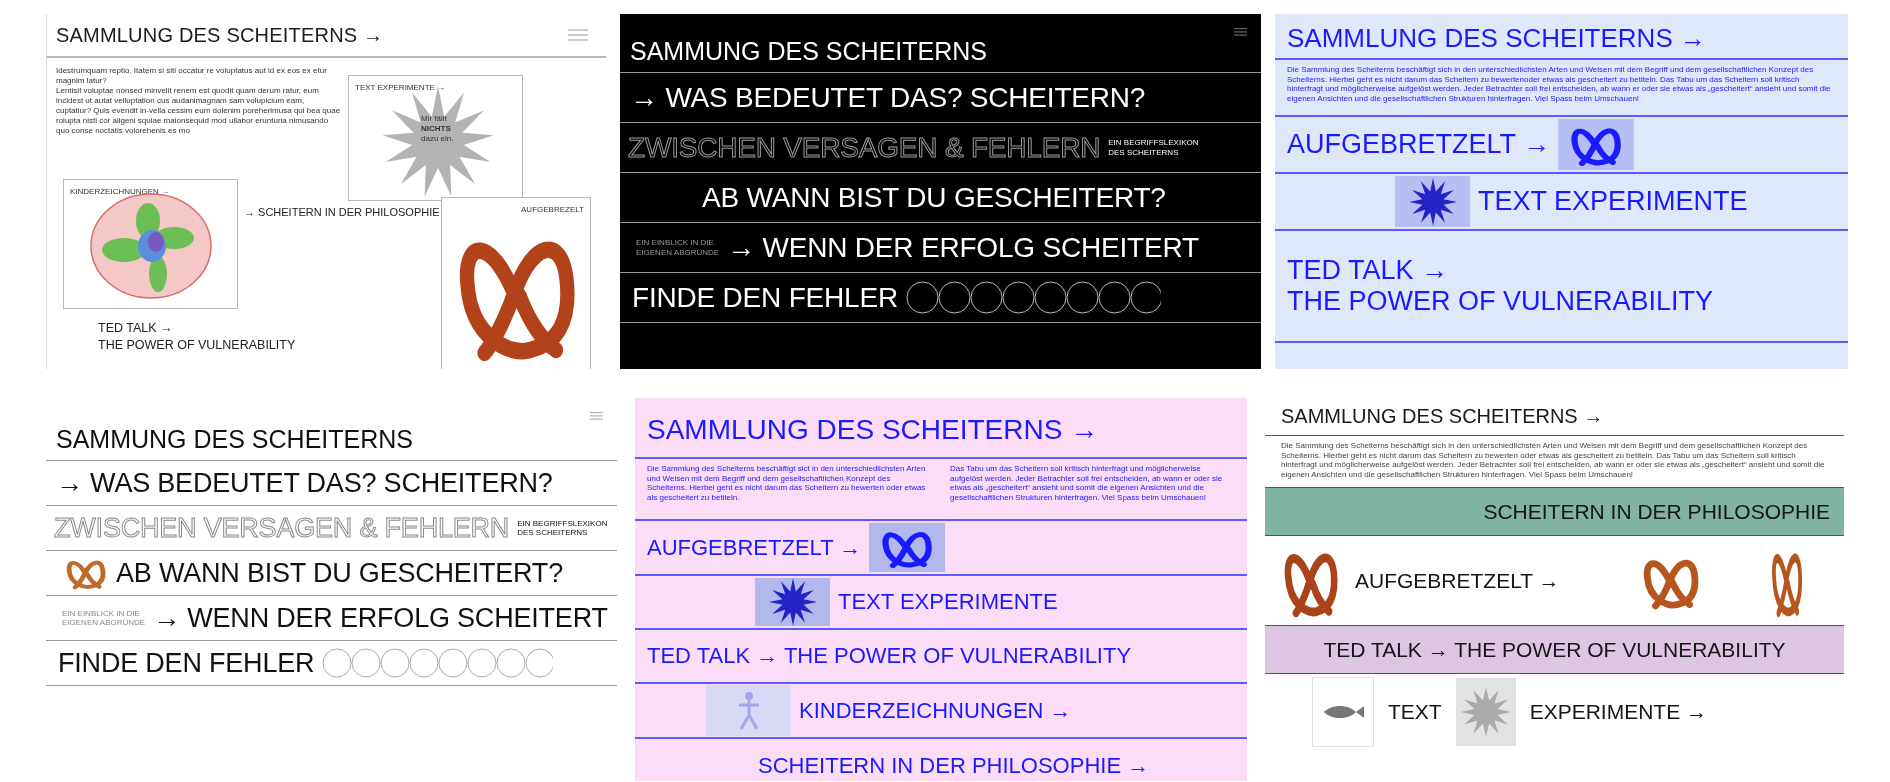 Image resolution: width=1890 pixels, height=782 pixels. What do you see at coordinates (552, 209) in the screenshot?
I see `card-label: AUFGEBREZELT` at bounding box center [552, 209].